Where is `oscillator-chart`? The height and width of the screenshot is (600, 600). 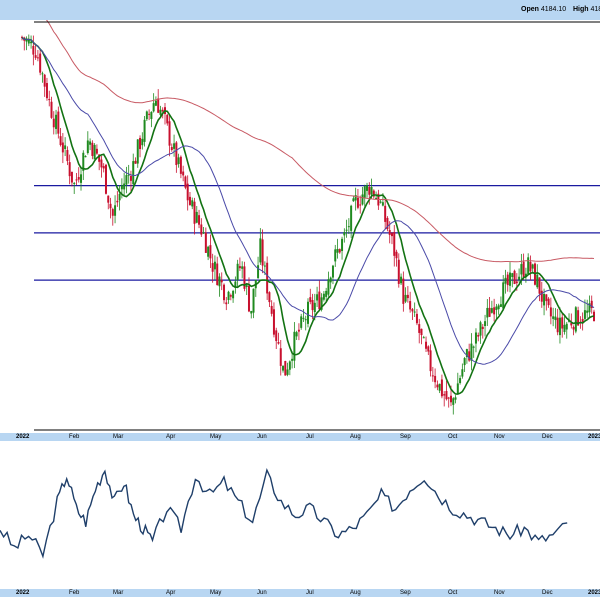 oscillator-chart is located at coordinates (284, 513).